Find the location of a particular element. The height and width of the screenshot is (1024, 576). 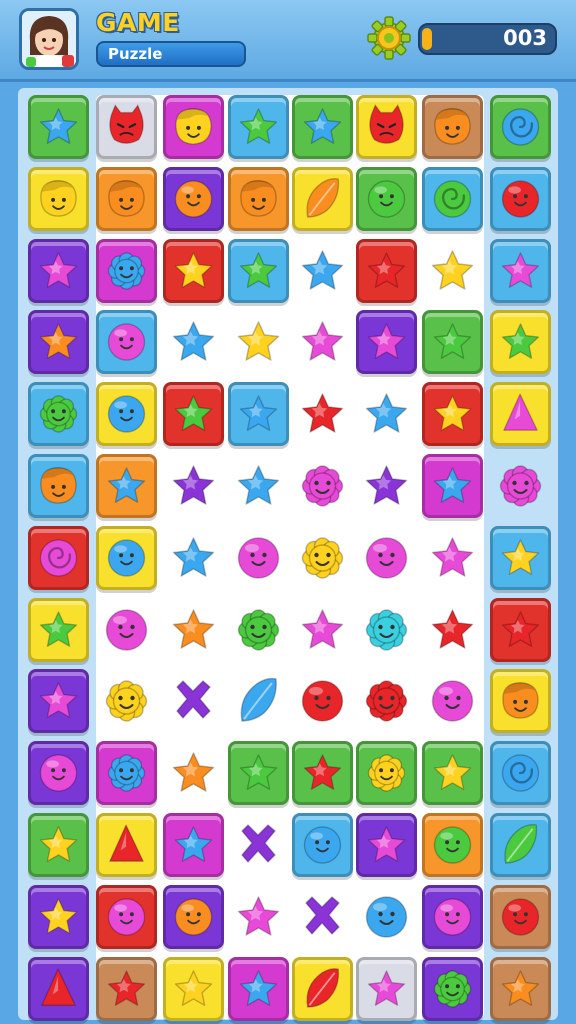

tile-r5-c3 is located at coordinates (193, 414).